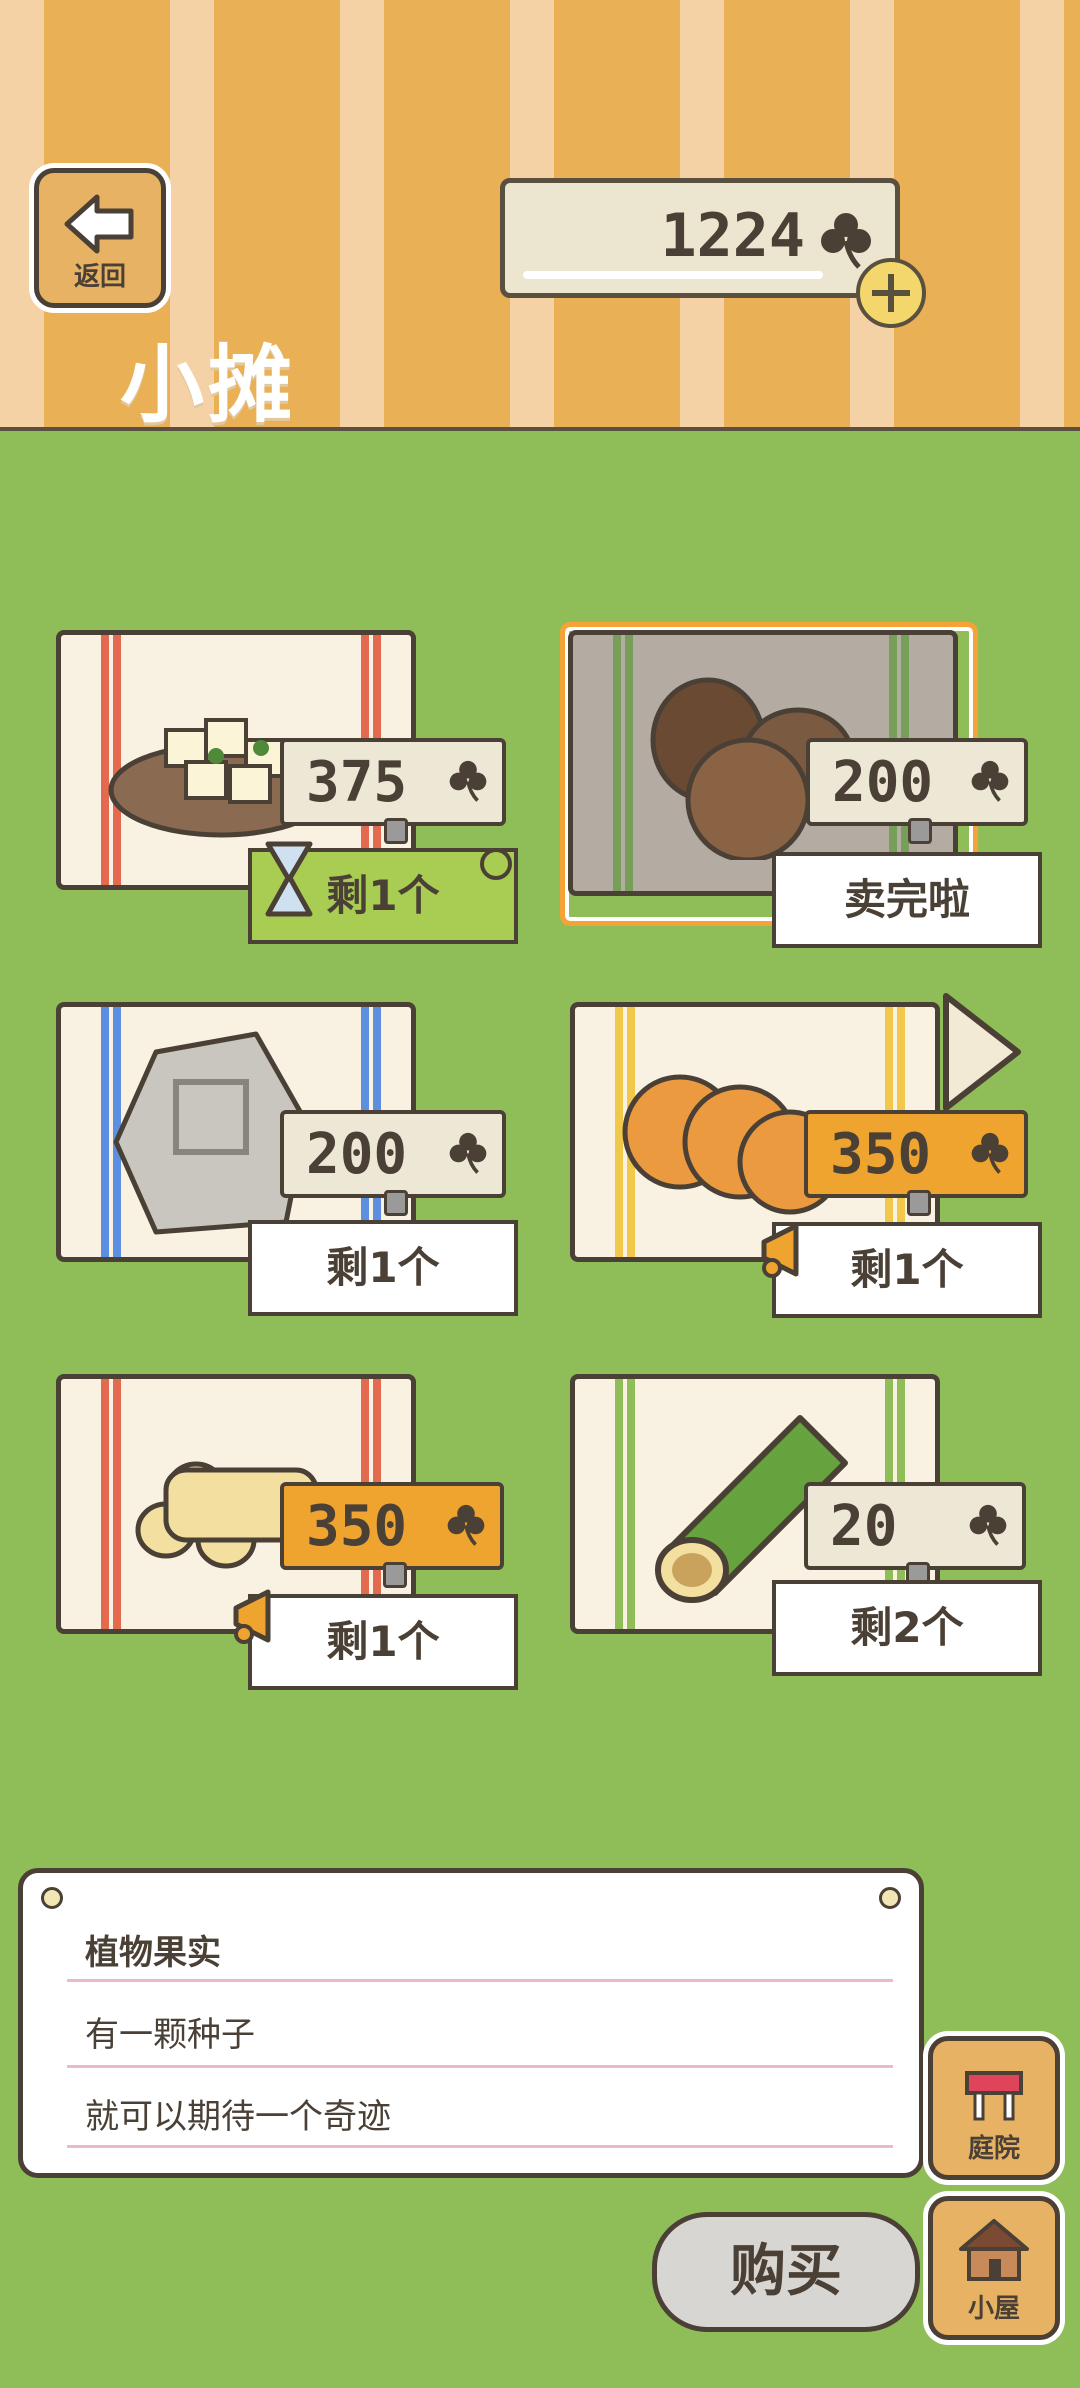 The width and height of the screenshot is (1080, 2388). Describe the element at coordinates (864, 1526) in the screenshot. I see `price-value: 20` at that location.